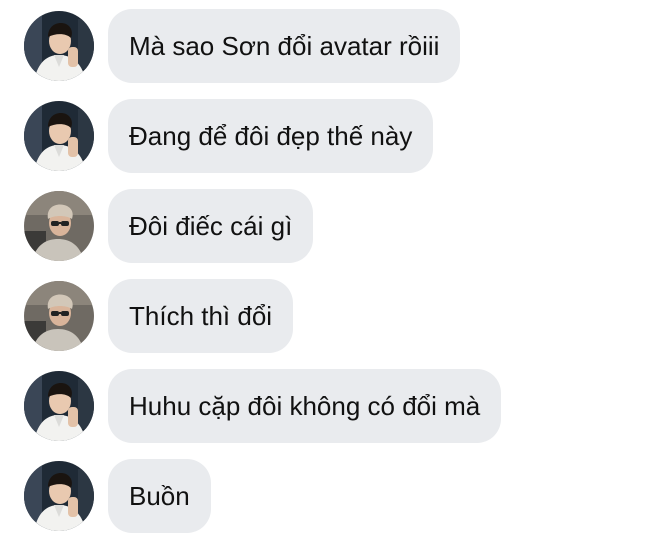 The width and height of the screenshot is (663, 546). Describe the element at coordinates (271, 136) in the screenshot. I see `message-bubble: Đang để đôi đẹp thế này` at that location.